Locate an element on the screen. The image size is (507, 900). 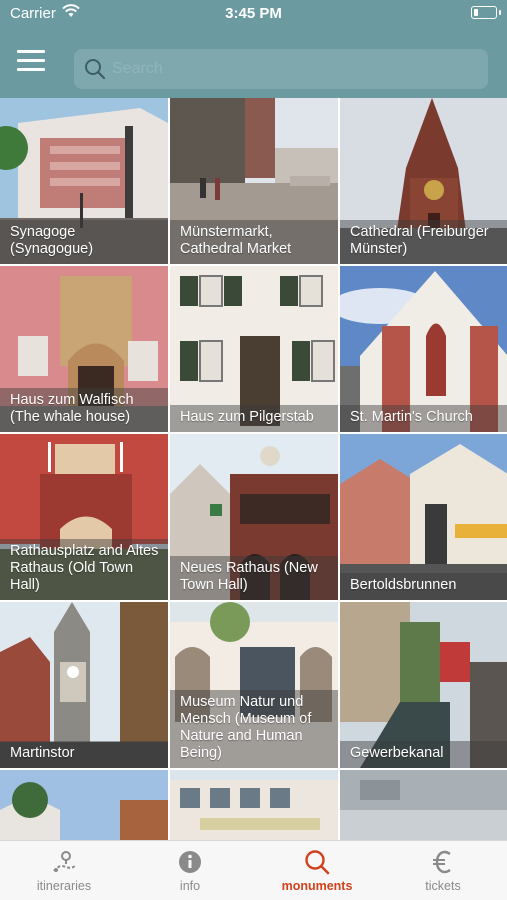
monument-tile-row5-a is located at coordinates (84, 805).